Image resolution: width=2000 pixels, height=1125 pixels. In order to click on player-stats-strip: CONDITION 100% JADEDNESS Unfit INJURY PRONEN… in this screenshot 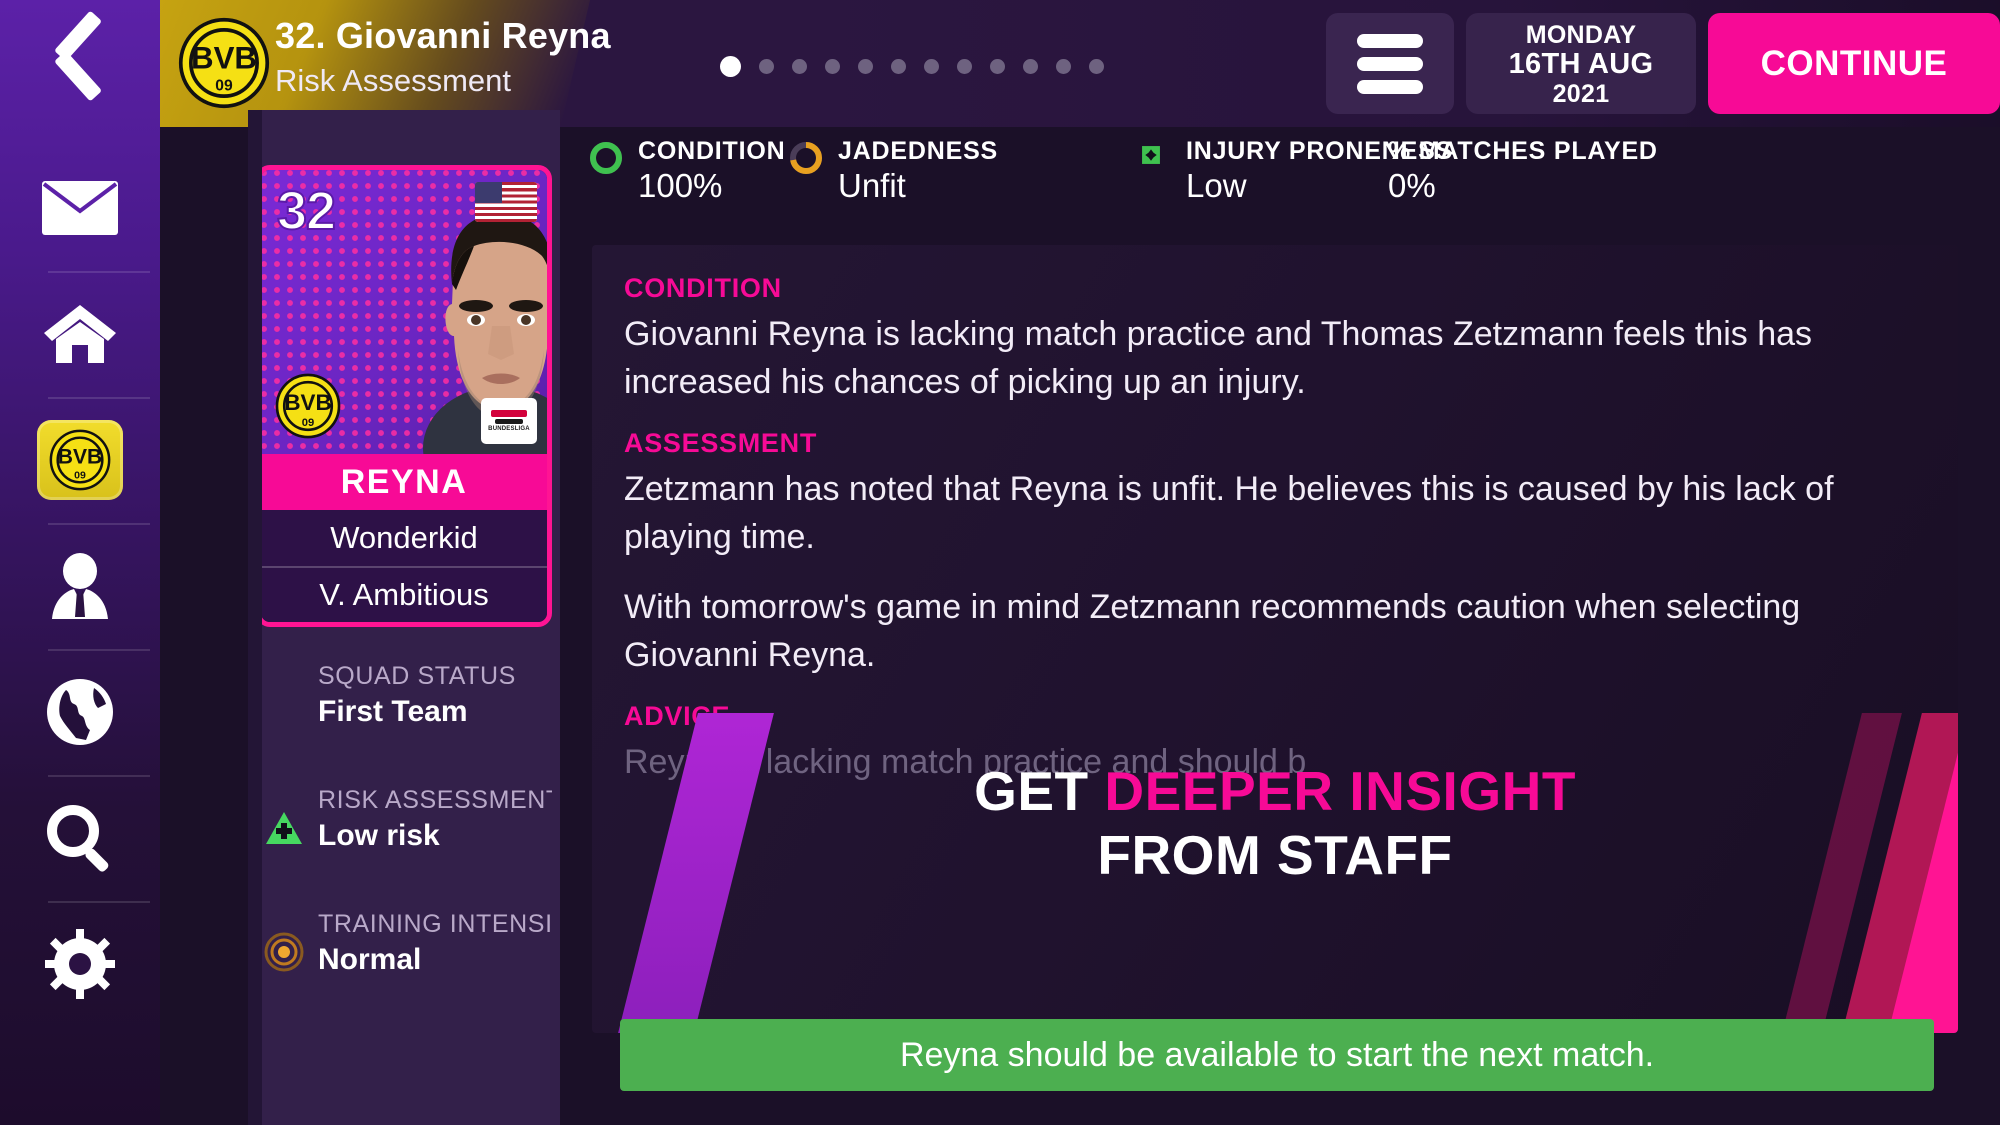, I will do `click(1285, 179)`.